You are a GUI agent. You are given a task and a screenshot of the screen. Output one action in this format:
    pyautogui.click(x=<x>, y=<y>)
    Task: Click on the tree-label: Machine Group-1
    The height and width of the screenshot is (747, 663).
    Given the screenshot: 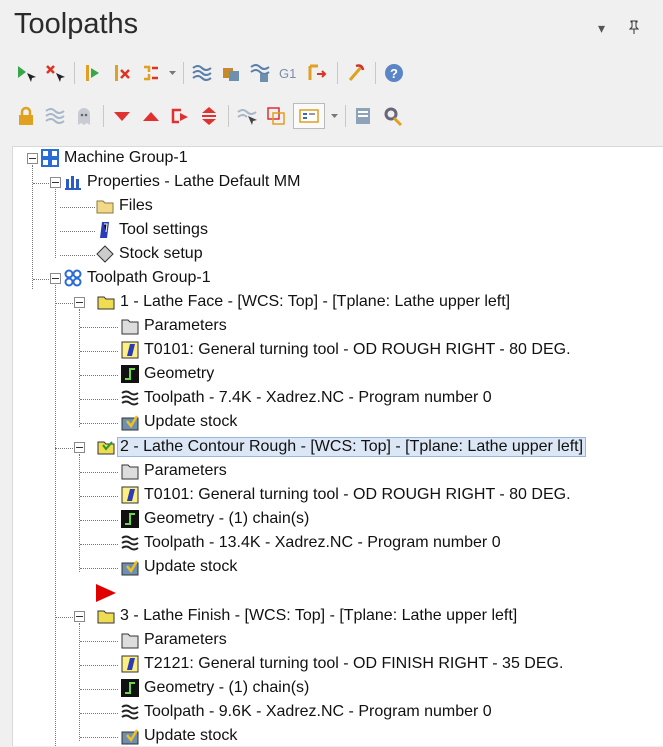 What is the action you would take?
    pyautogui.click(x=126, y=157)
    